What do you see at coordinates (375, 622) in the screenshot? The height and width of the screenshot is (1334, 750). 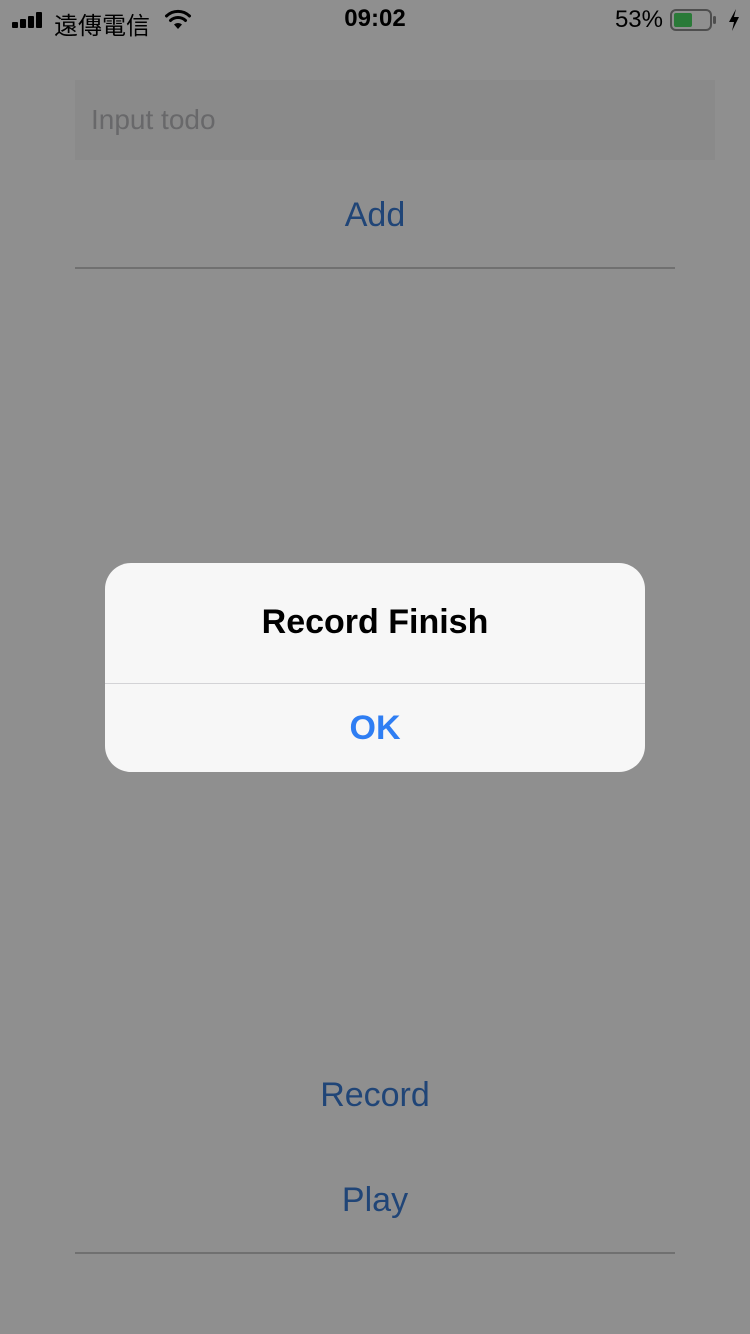 I see `alert-title: Record Finish` at bounding box center [375, 622].